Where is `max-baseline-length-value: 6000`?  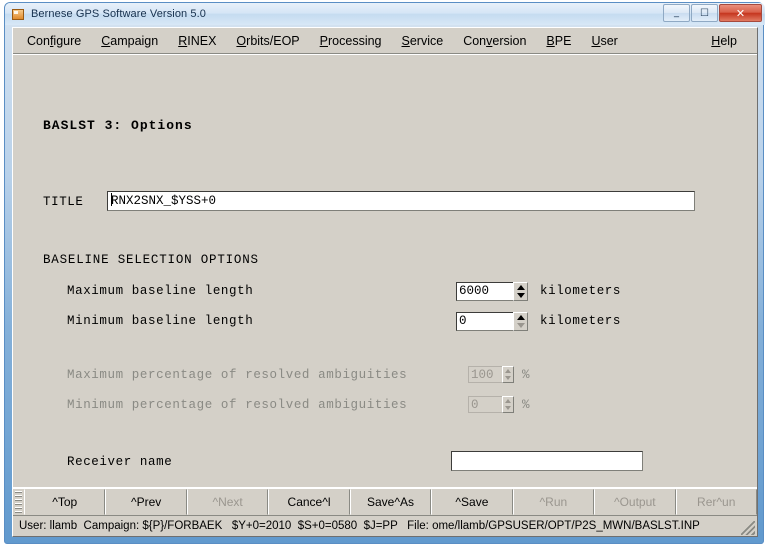 max-baseline-length-value: 6000 is located at coordinates (484, 291).